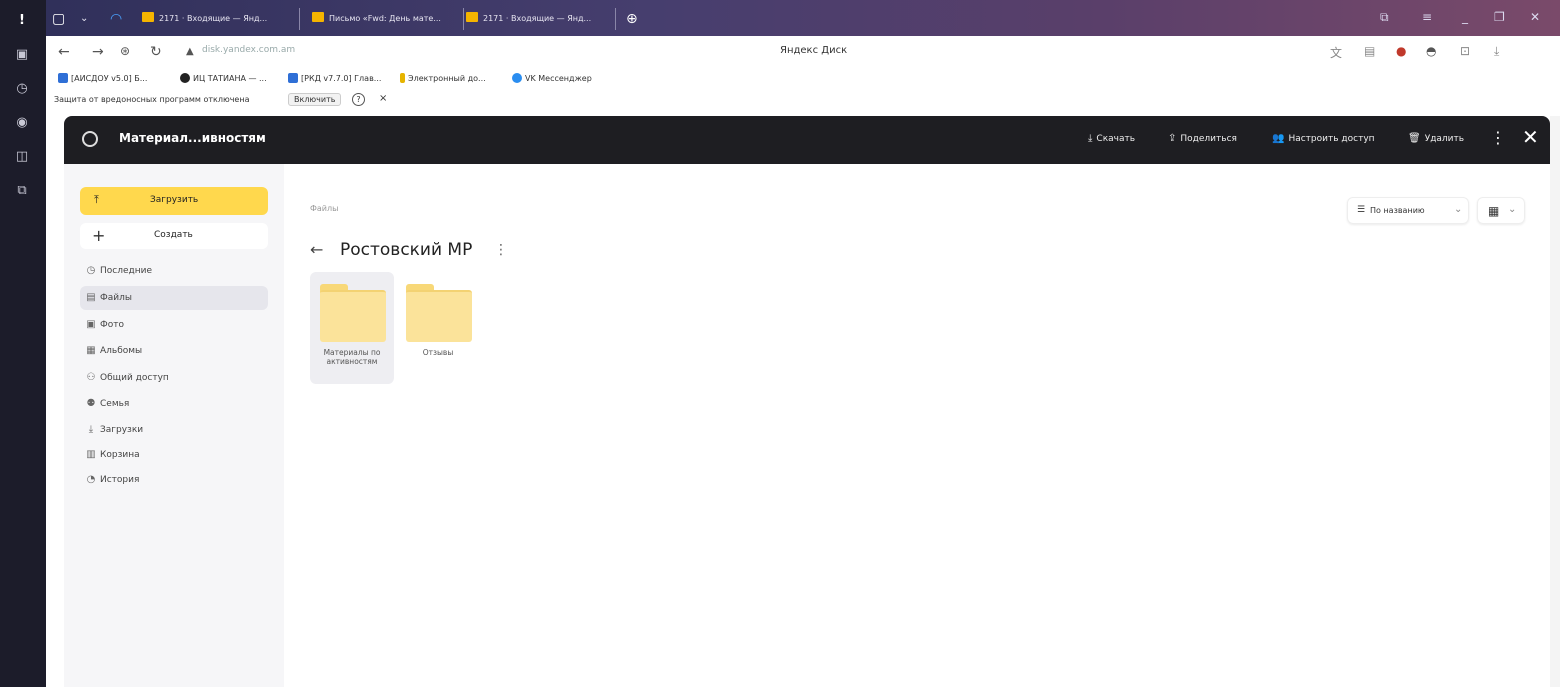 Image resolution: width=1560 pixels, height=687 pixels. I want to click on tab-dropdown-icon: ⌄, so click(88, 19).